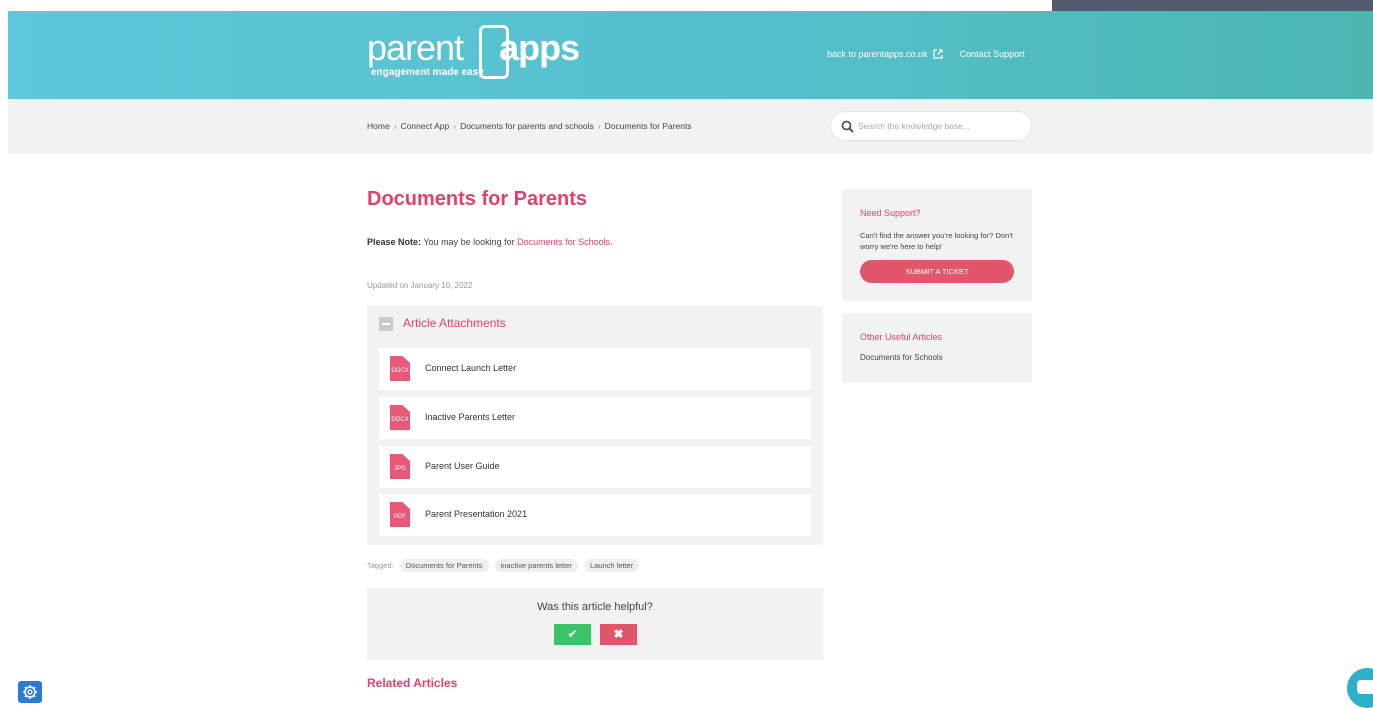 The image size is (1373, 708). What do you see at coordinates (386, 324) in the screenshot?
I see `collapse-icon` at bounding box center [386, 324].